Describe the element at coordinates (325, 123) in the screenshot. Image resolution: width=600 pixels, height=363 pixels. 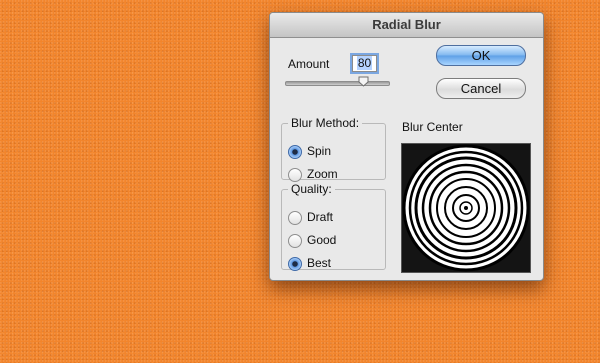
I see `blur-method-legend: Blur Method:` at that location.